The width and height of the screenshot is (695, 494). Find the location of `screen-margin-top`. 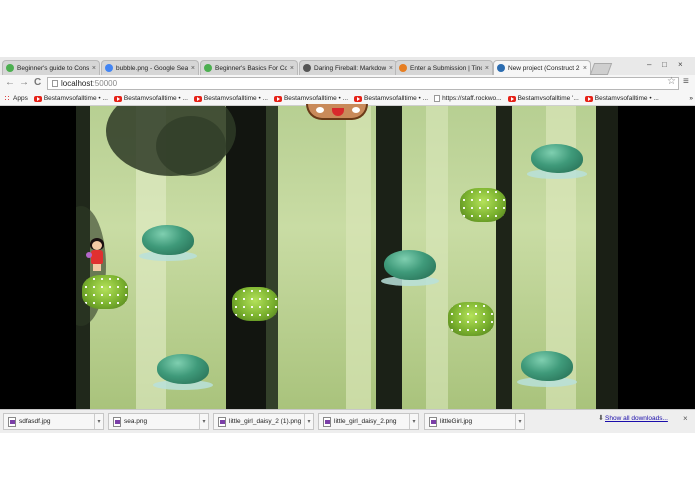

screen-margin-top is located at coordinates (347, 28).